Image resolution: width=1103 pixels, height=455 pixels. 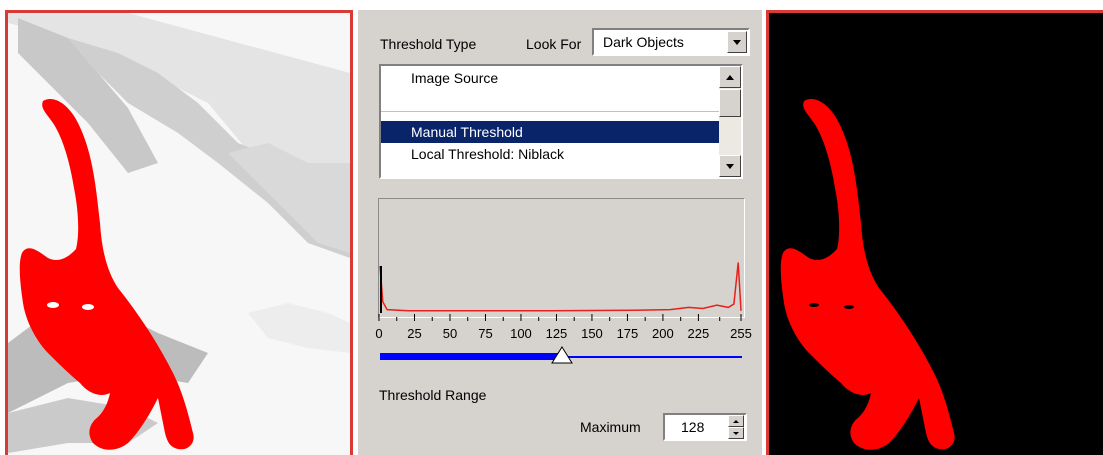 I want to click on axis-tick-label: 225, so click(x=698, y=333).